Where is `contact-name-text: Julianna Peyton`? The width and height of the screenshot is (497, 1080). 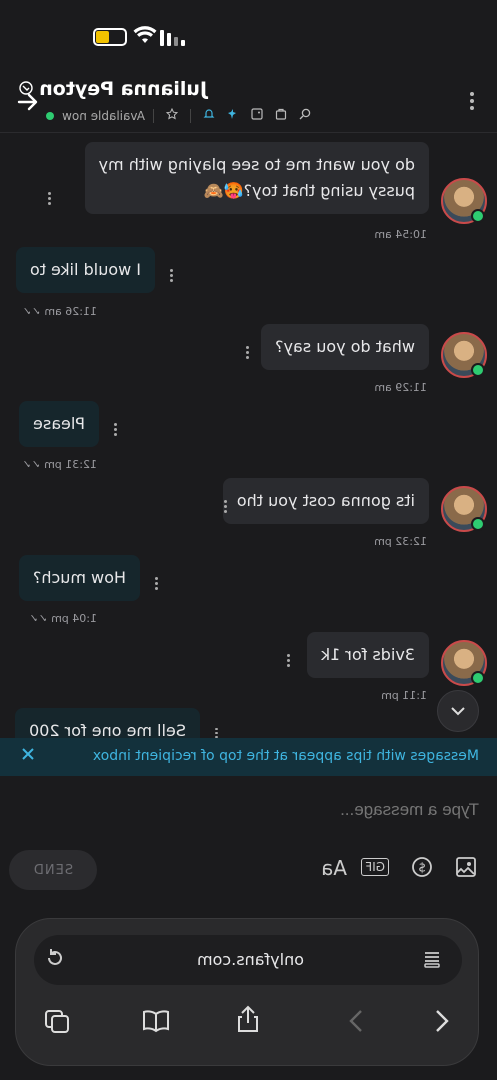
contact-name-text: Julianna Peyton is located at coordinates (123, 89).